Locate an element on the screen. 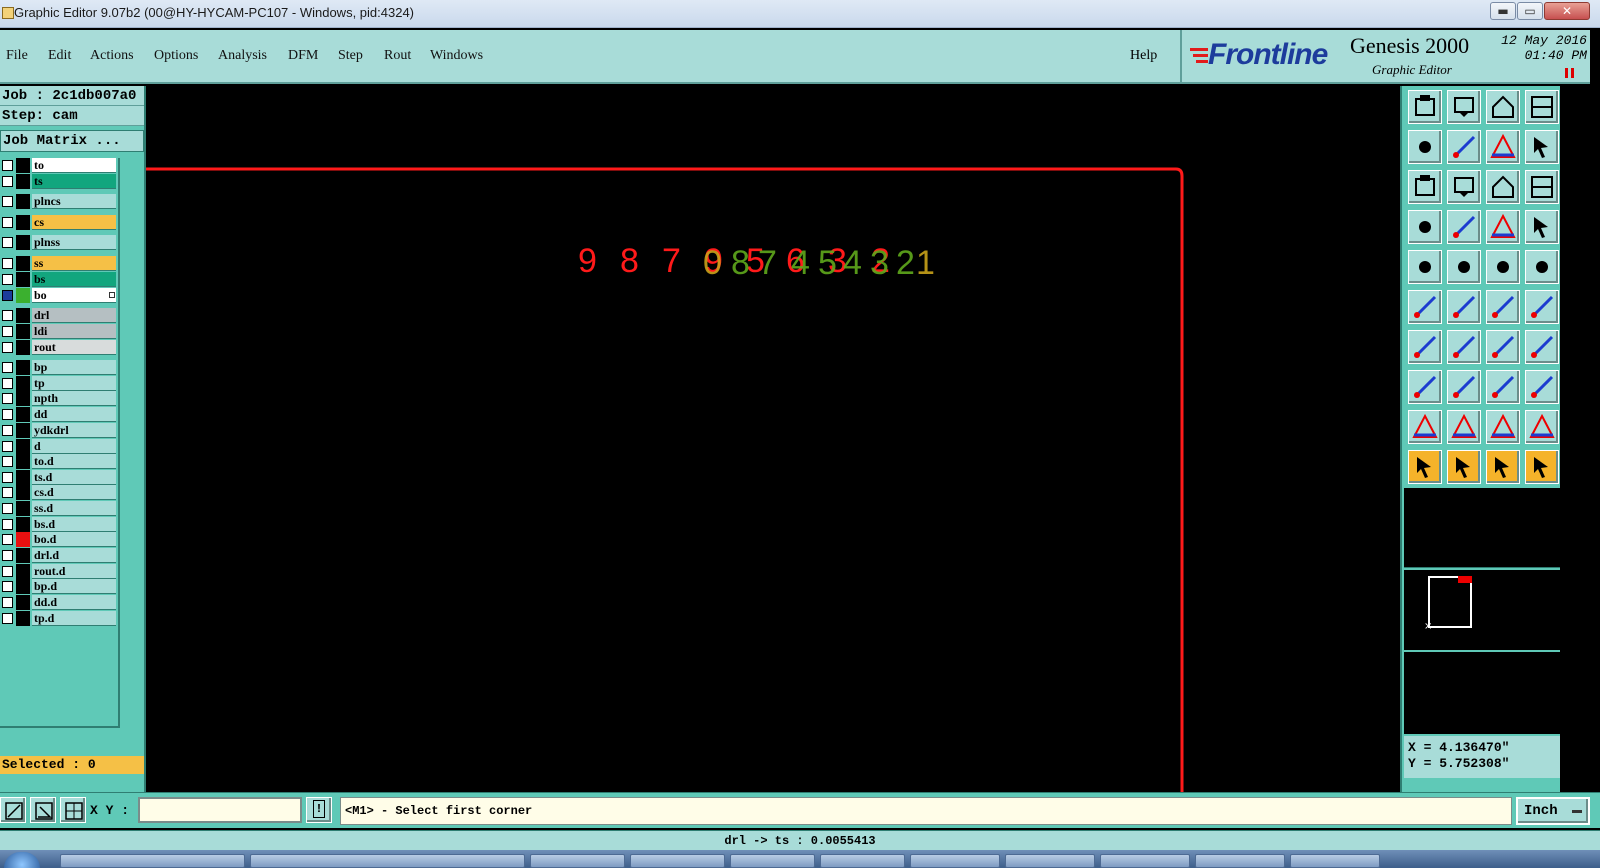 The height and width of the screenshot is (868, 1600). layer-name: ss is located at coordinates (74, 263).